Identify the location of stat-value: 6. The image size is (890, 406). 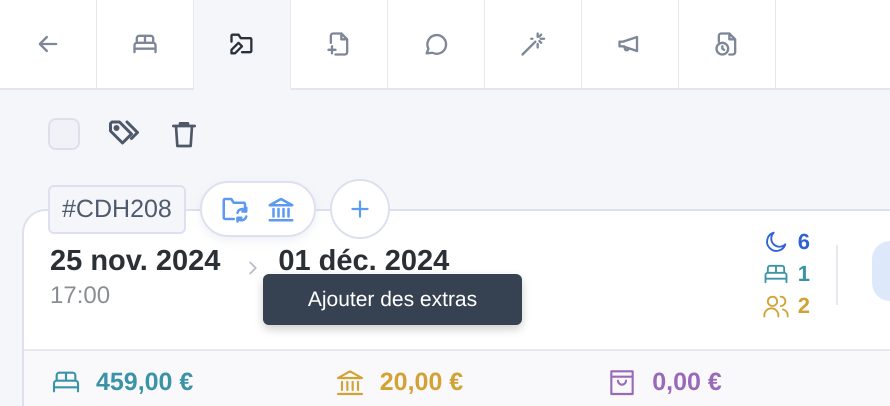
(804, 242).